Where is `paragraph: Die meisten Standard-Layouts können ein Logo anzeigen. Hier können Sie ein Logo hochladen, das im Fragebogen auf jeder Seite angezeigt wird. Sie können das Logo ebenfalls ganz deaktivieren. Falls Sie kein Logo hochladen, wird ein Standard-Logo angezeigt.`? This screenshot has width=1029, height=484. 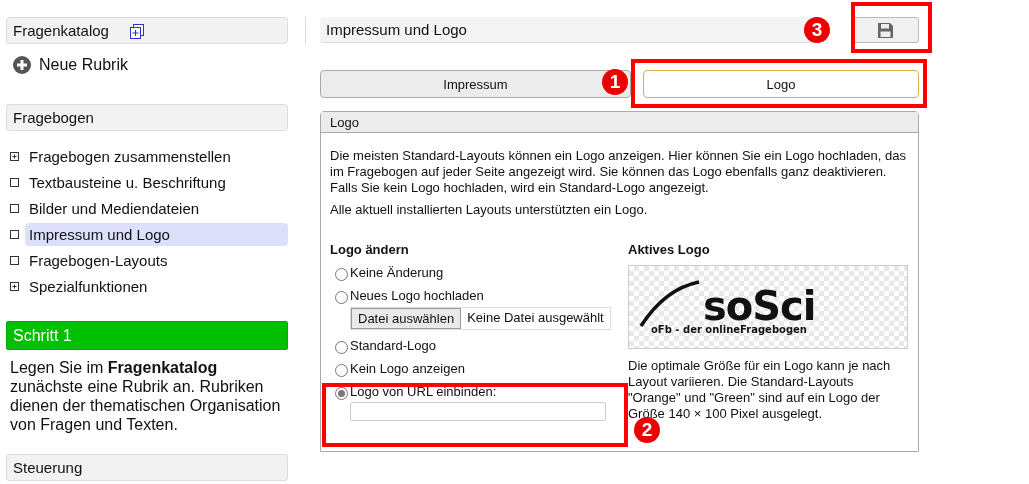
paragraph: Die meisten Standard-Layouts können ein Logo anzeigen. Hier können Sie ein Logo hochladen, das im Fragebogen auf jeder Seite angezeigt wird. Sie können das Logo ebenfalls ganz deaktivieren. Falls Sie kein Logo hochladen, wird ein Standard-Logo angezeigt. is located at coordinates (618, 172).